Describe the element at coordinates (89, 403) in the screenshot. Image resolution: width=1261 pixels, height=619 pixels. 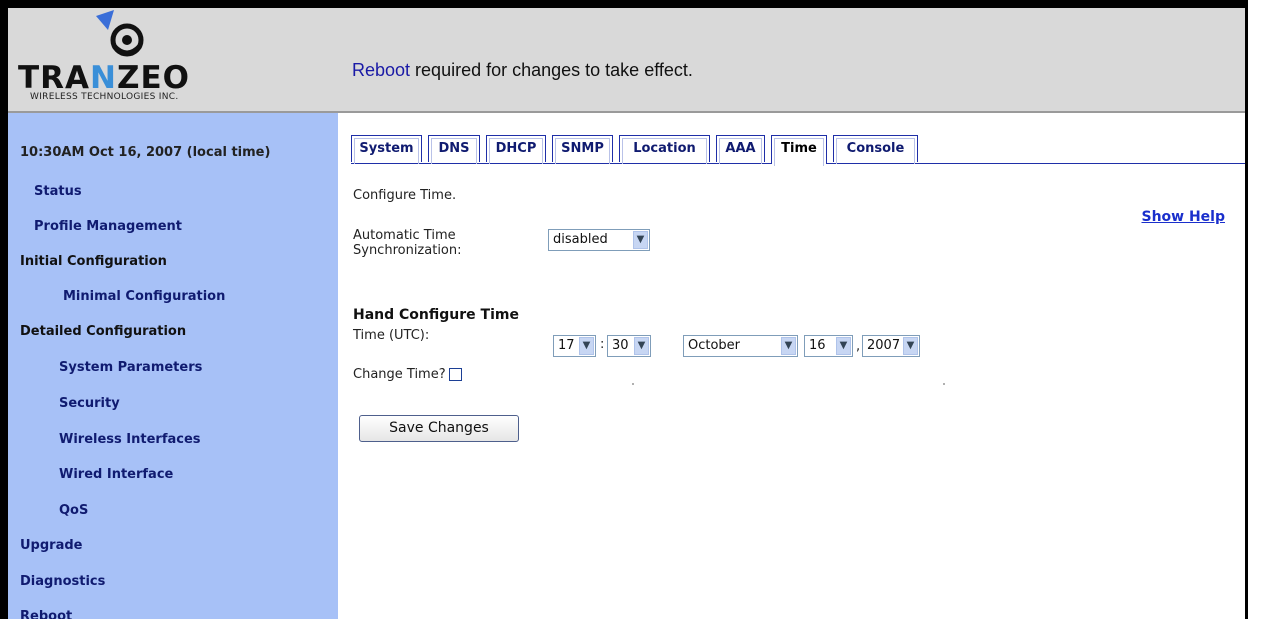
I see `sidebar-item-security: Security` at that location.